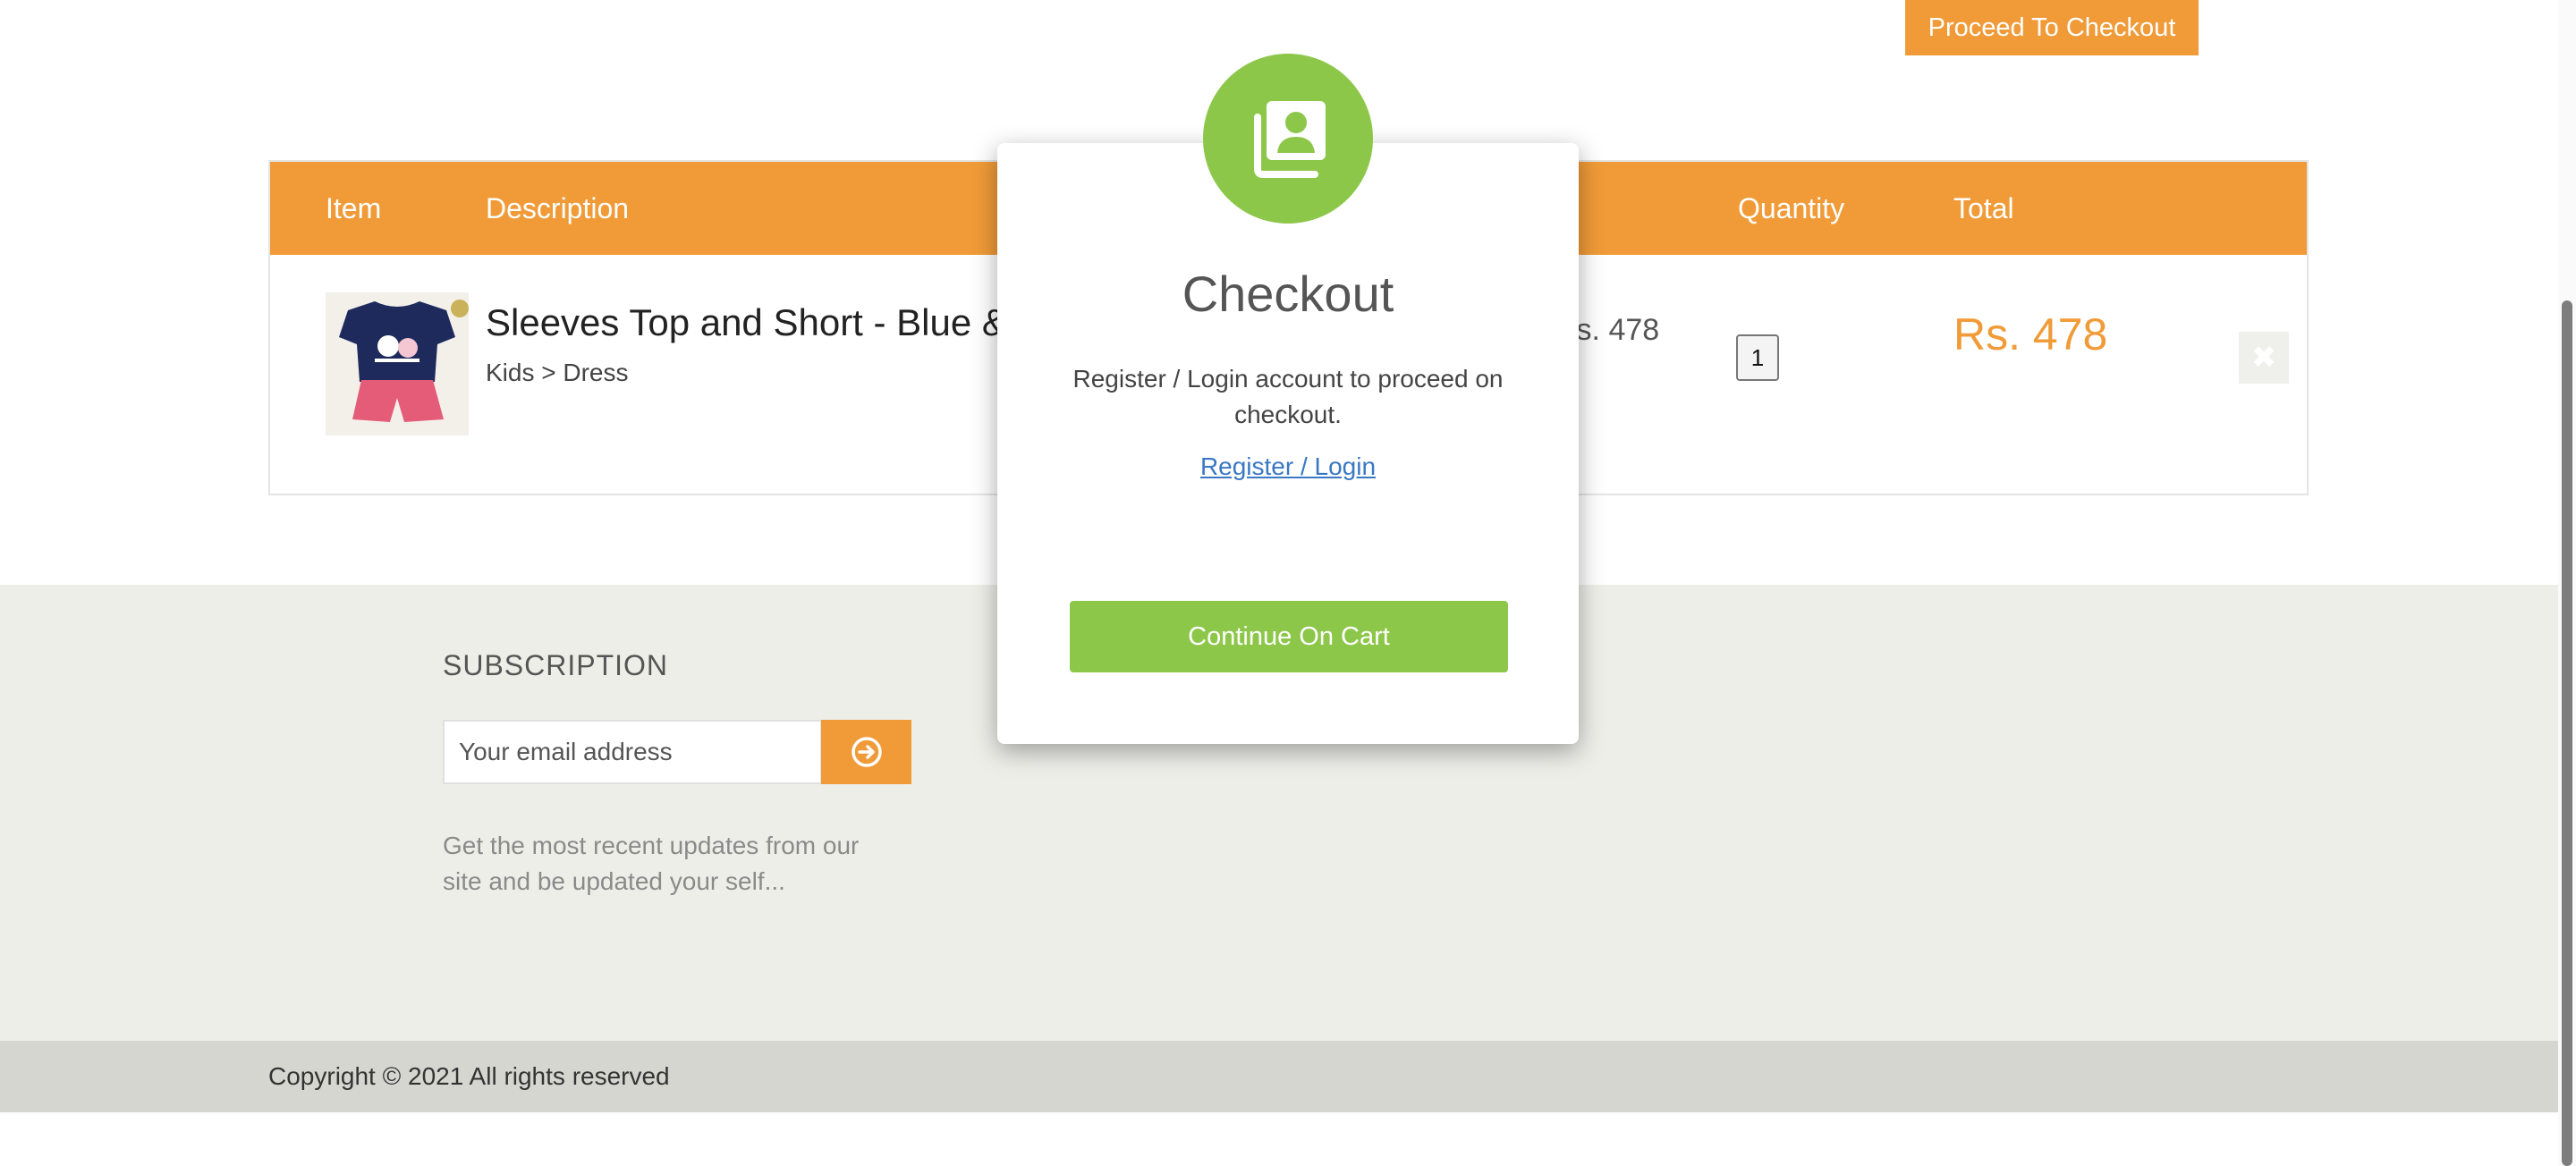 The width and height of the screenshot is (2576, 1166). I want to click on email-input, so click(632, 752).